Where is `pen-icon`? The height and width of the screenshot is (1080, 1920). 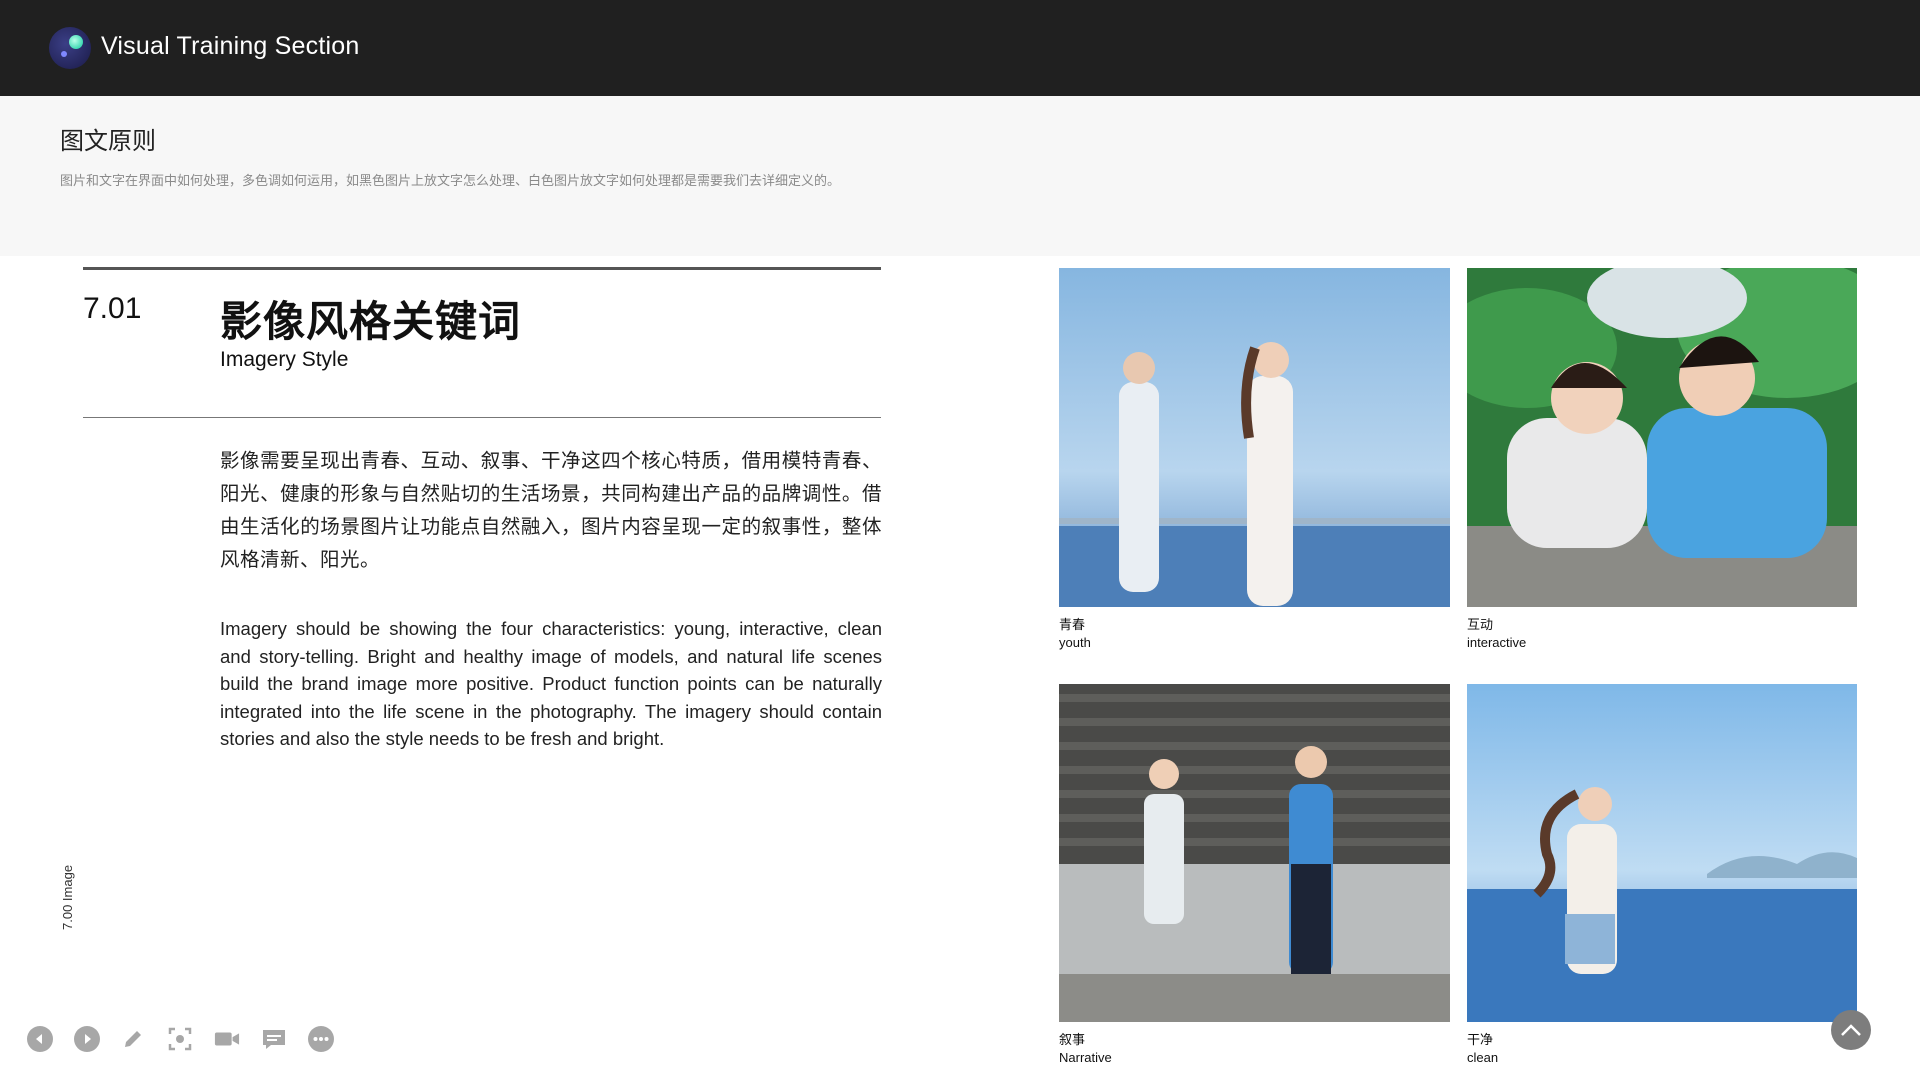 pen-icon is located at coordinates (133, 1039).